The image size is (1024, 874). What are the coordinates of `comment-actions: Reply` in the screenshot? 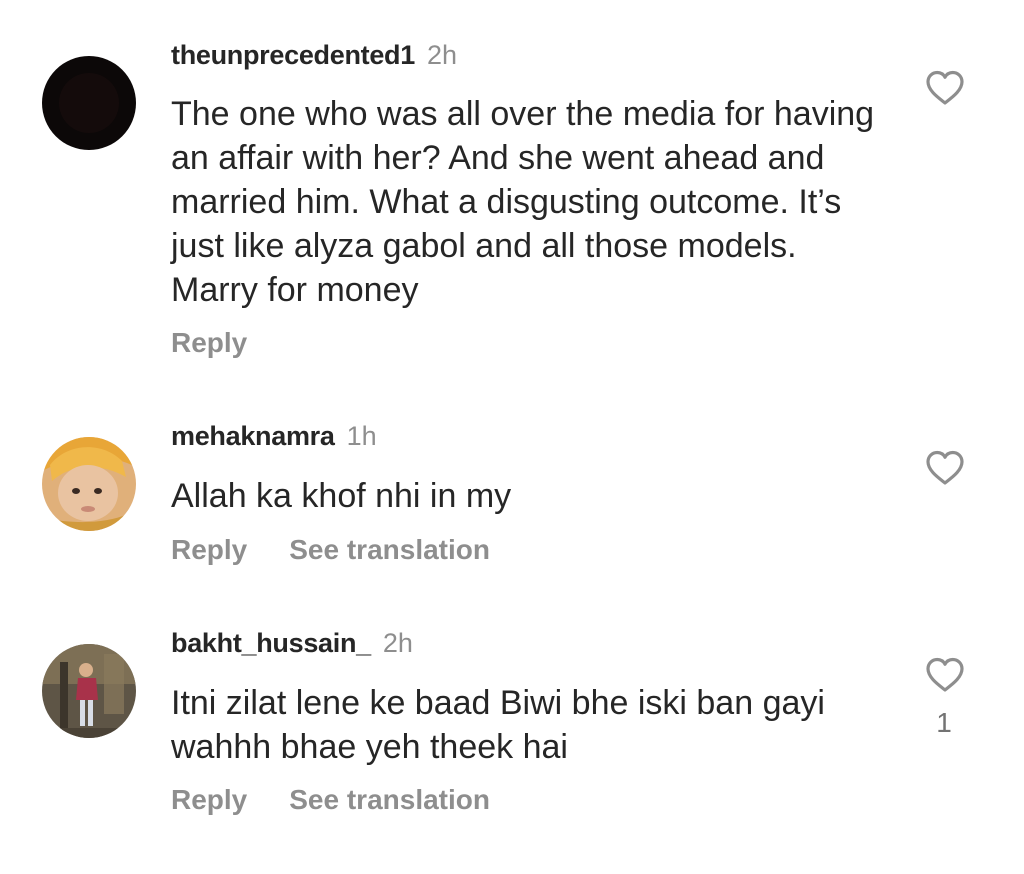 It's located at (230, 343).